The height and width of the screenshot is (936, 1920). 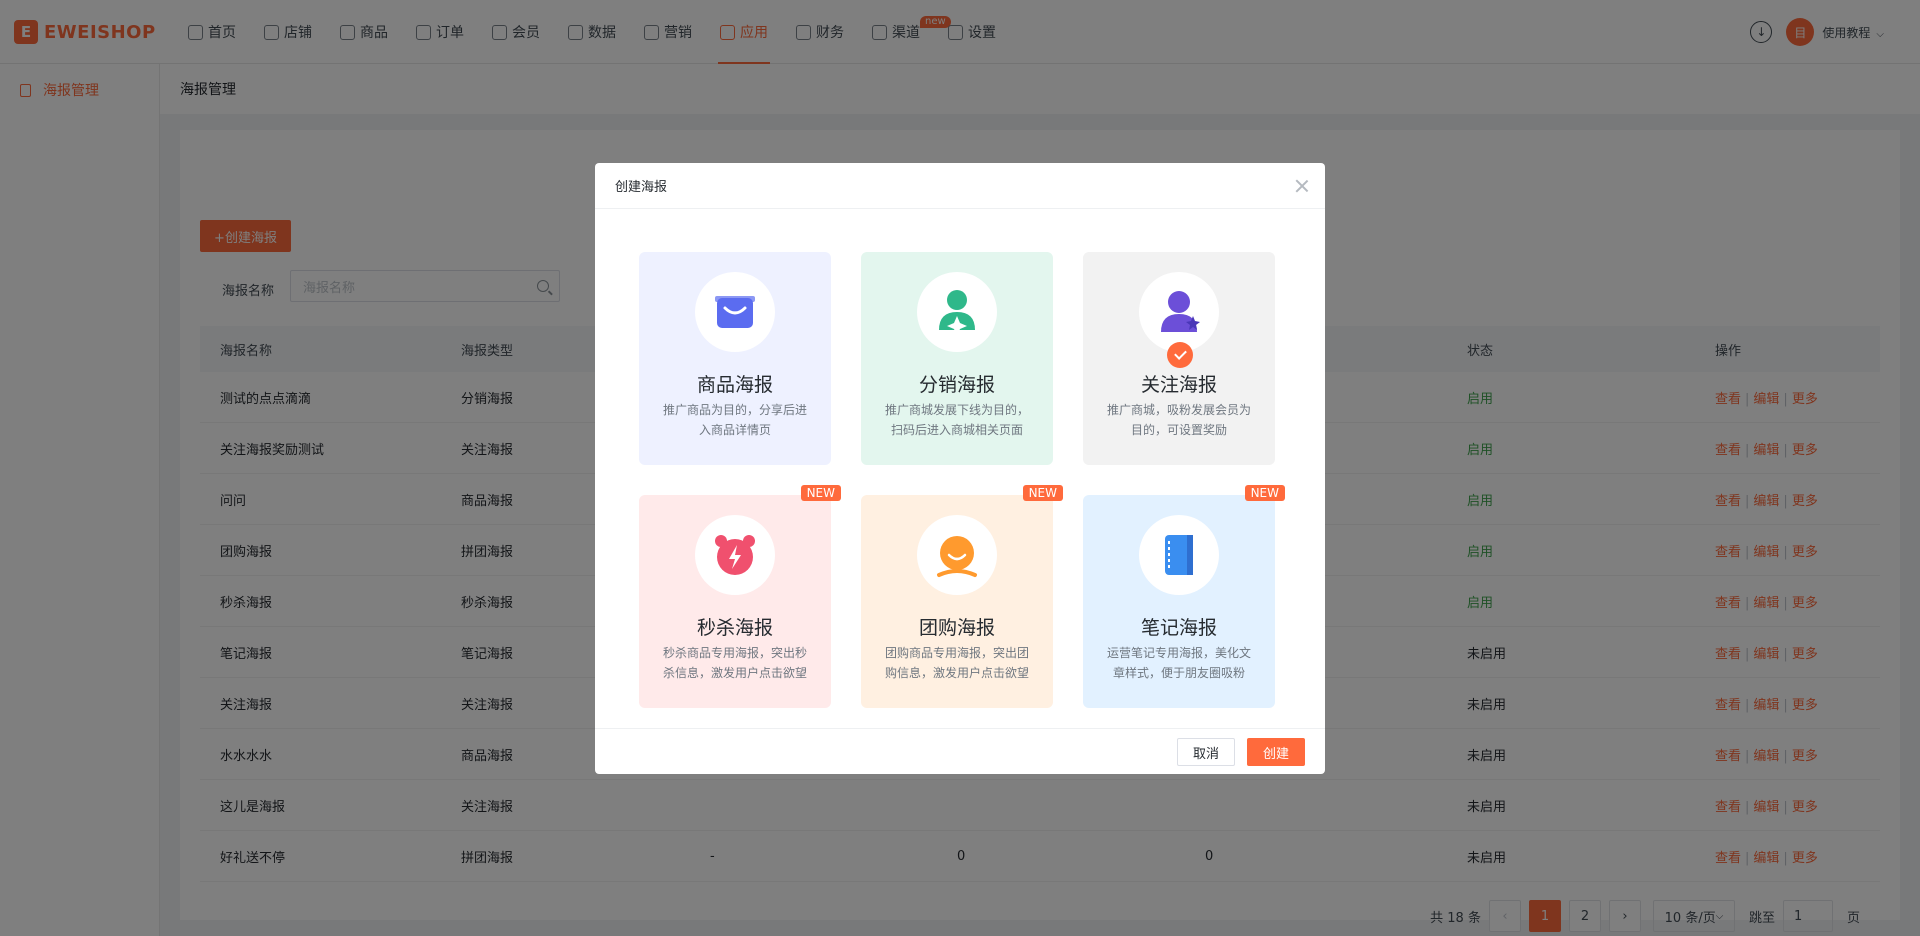 I want to click on follower-icon, so click(x=1179, y=312).